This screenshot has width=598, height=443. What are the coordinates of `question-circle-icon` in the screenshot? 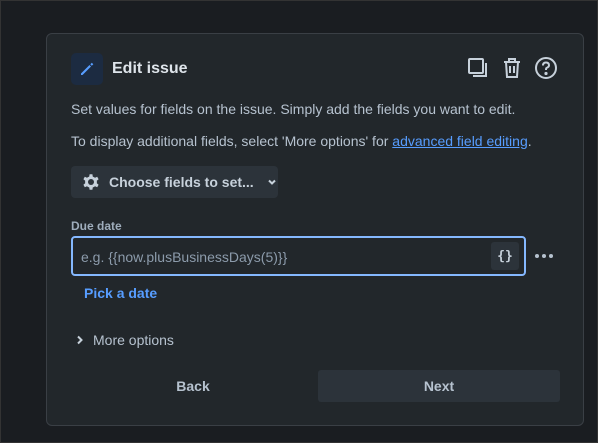 It's located at (546, 68).